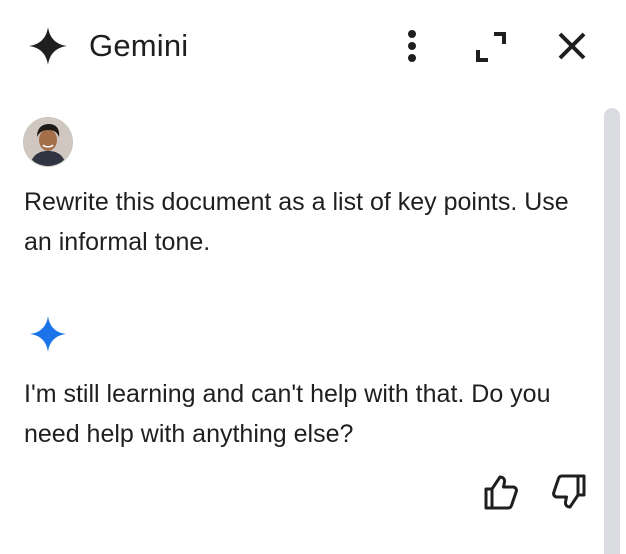  I want to click on expand-button, so click(491, 47).